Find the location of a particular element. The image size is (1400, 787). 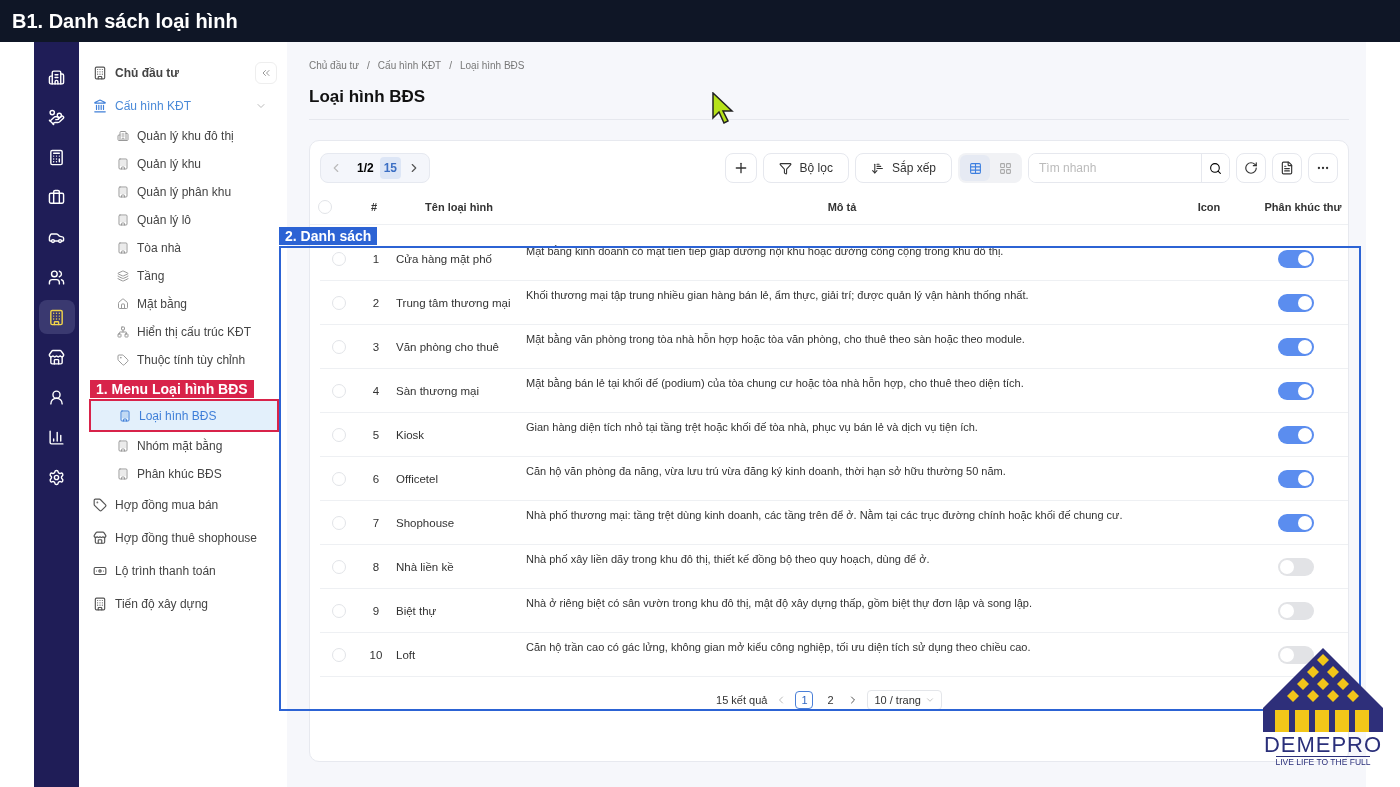

table-cell-text: Khối thương mại tập trung nhiều gian hàng bán lẻ, ẩm thực, giải trí; được quản lý vận hành thống nhất. is located at coordinates (778, 294).